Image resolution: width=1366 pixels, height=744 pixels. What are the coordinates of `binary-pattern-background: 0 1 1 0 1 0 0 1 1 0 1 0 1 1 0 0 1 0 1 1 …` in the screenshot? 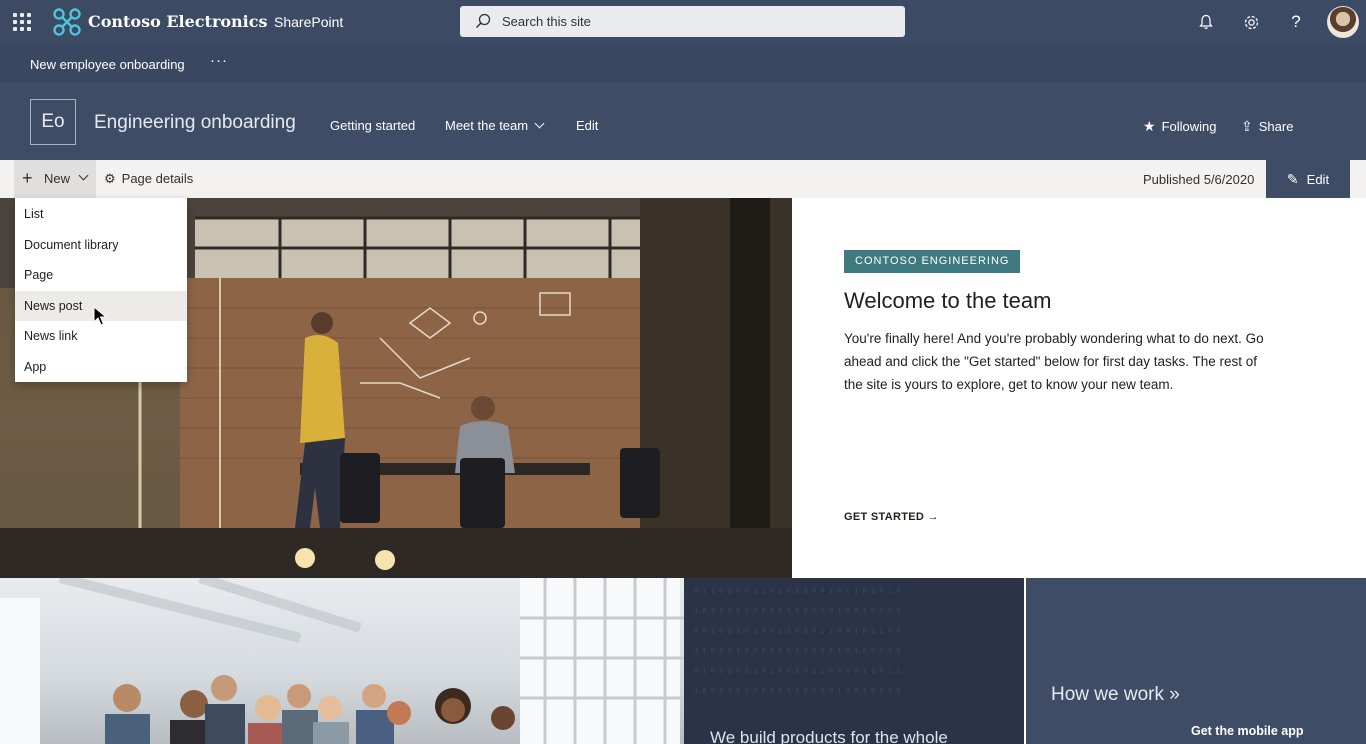 It's located at (797, 641).